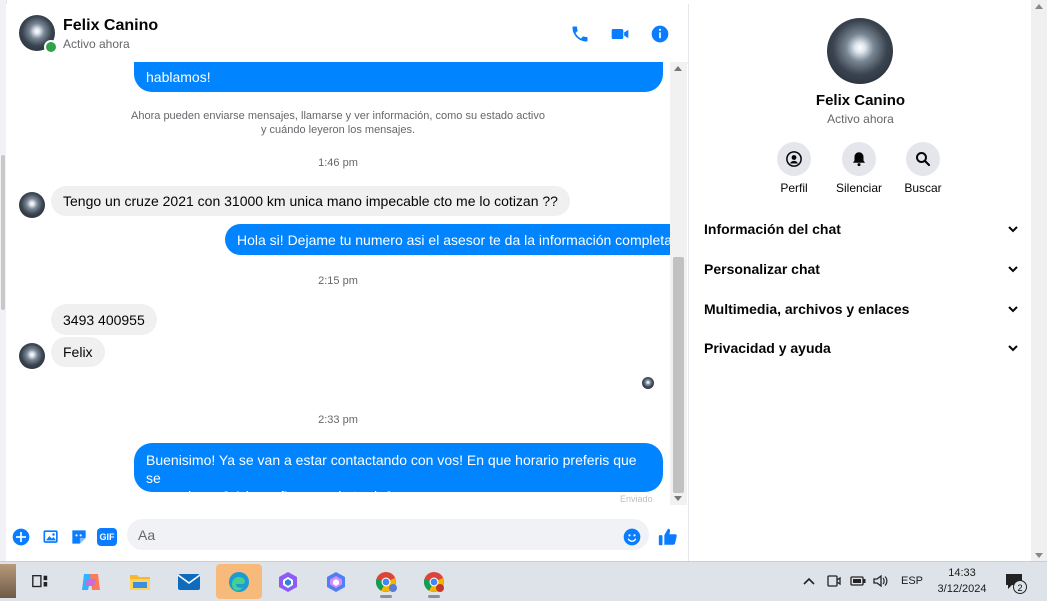  What do you see at coordinates (189, 581) in the screenshot?
I see `mail-icon` at bounding box center [189, 581].